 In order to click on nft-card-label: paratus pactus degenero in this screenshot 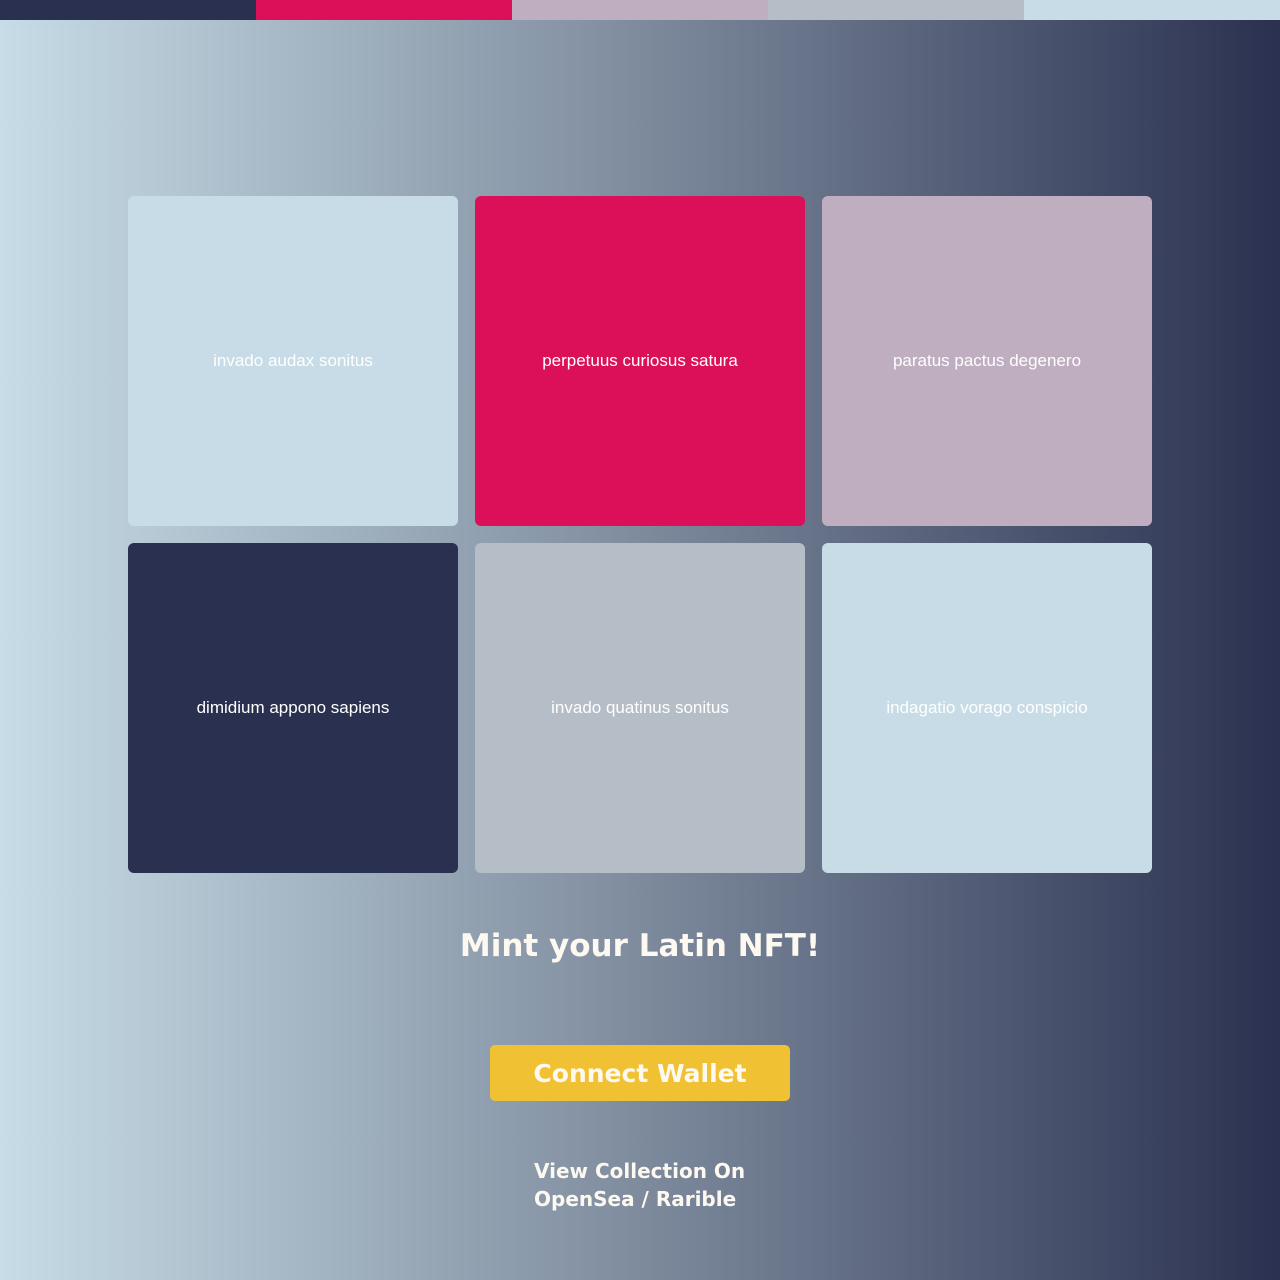, I will do `click(987, 360)`.